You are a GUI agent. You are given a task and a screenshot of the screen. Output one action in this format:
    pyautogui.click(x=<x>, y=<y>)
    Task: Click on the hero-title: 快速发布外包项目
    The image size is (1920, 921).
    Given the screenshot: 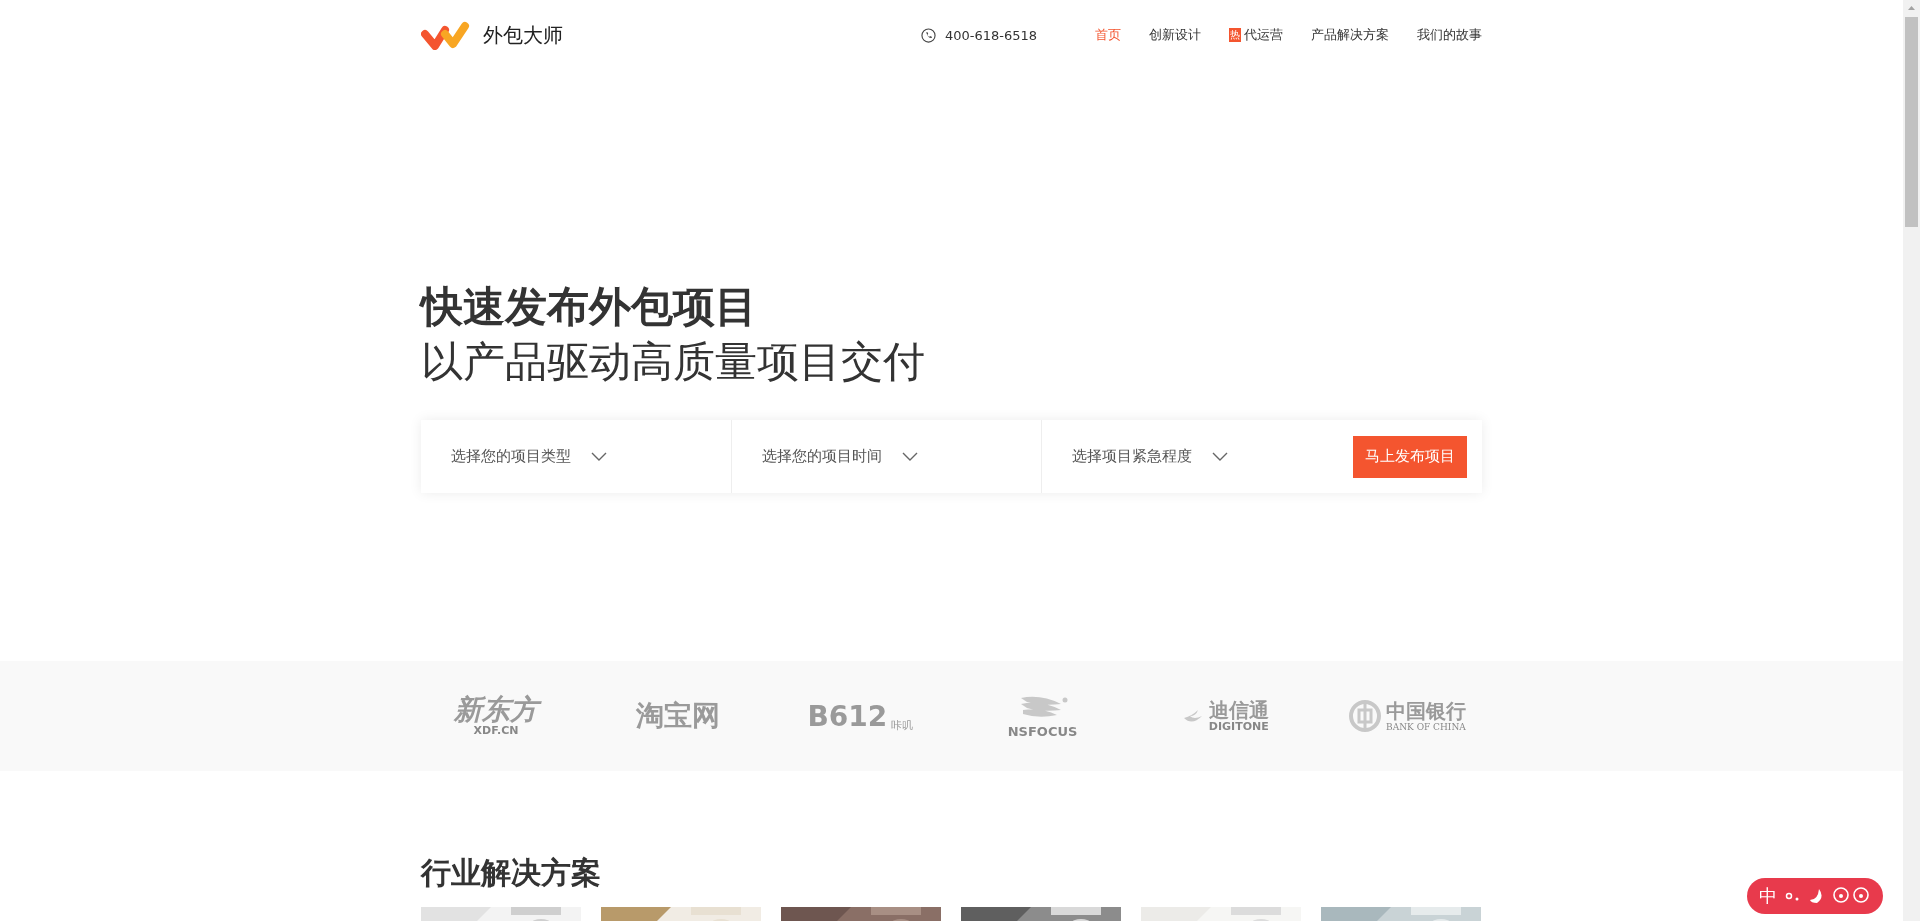 What is the action you would take?
    pyautogui.click(x=589, y=307)
    